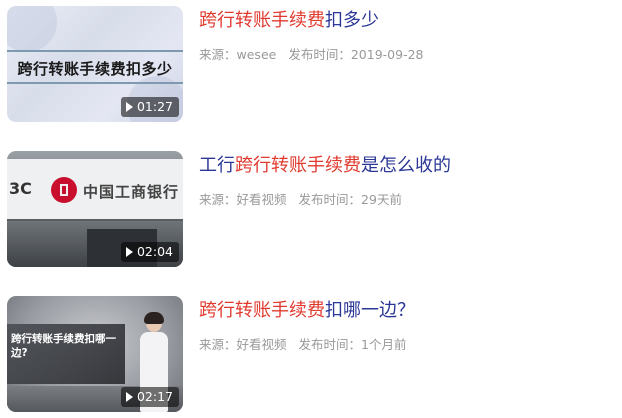  I want to click on result-info: 工行跨行转账手续费是怎么收的 来源：好看视频 发布时间：29天前, so click(410, 180).